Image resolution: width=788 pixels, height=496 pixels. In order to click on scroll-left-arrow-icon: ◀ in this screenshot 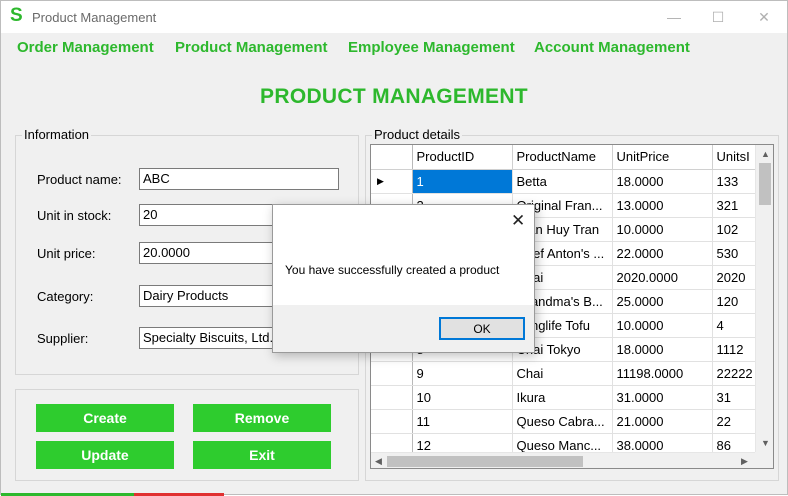, I will do `click(378, 461)`.